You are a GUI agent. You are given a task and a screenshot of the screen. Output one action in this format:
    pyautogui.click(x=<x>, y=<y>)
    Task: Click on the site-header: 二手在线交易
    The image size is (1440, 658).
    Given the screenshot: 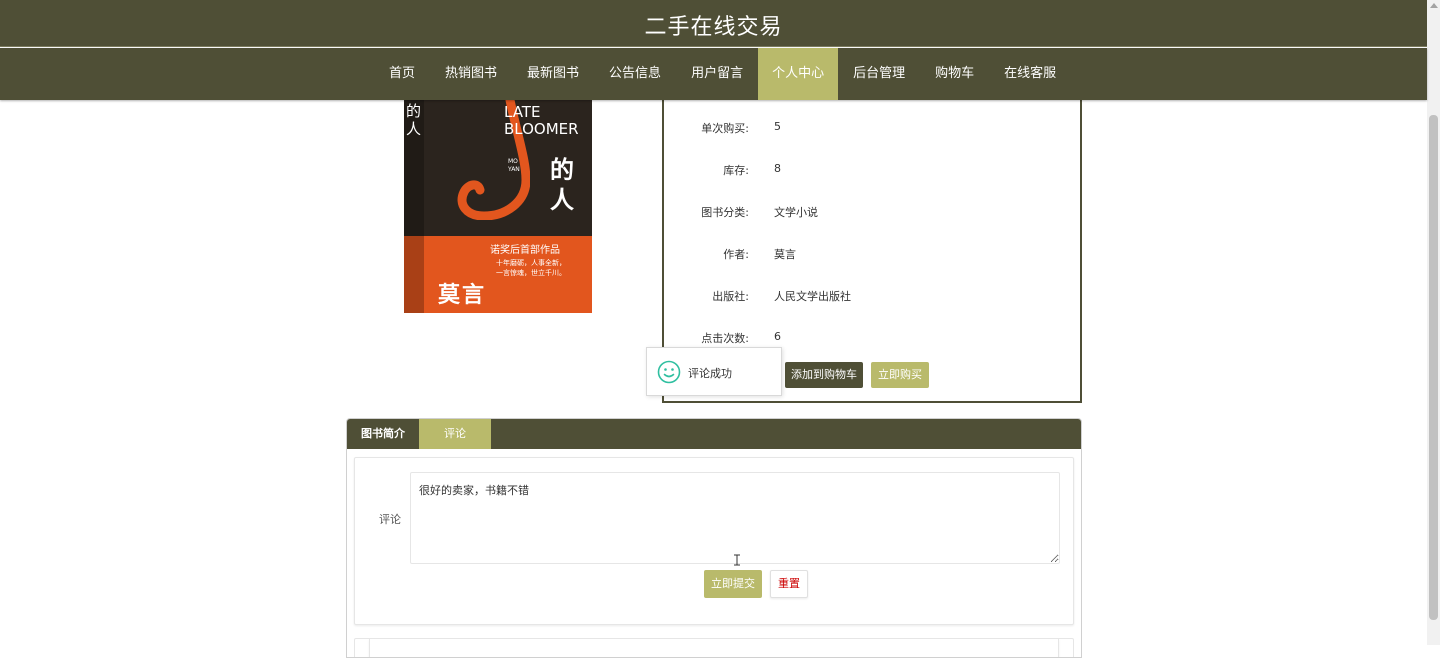 What is the action you would take?
    pyautogui.click(x=713, y=23)
    